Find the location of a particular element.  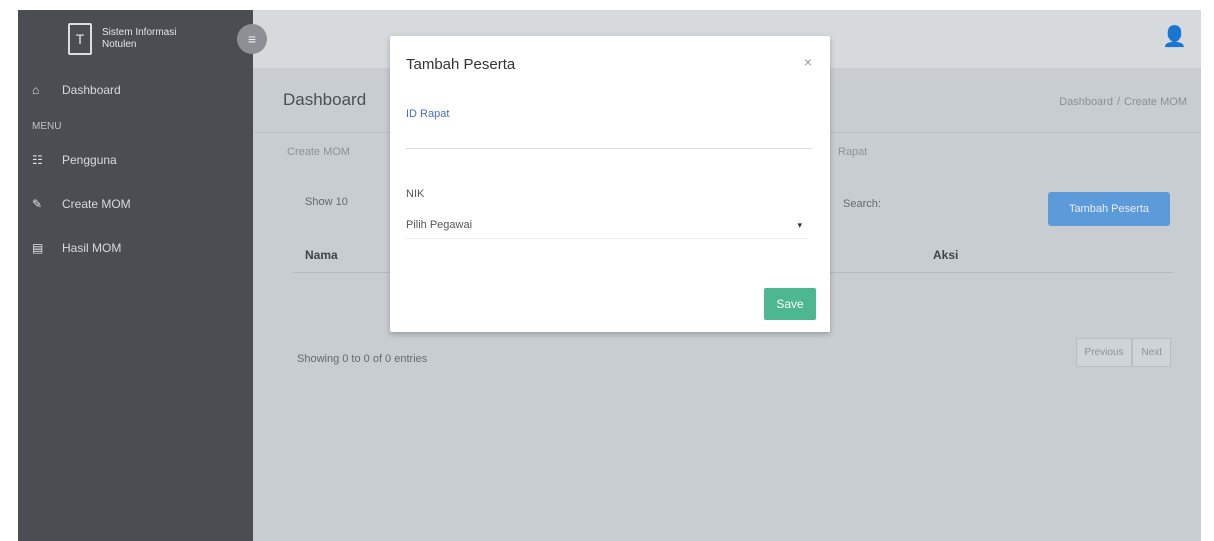

card-title-right: Rapat is located at coordinates (853, 152).